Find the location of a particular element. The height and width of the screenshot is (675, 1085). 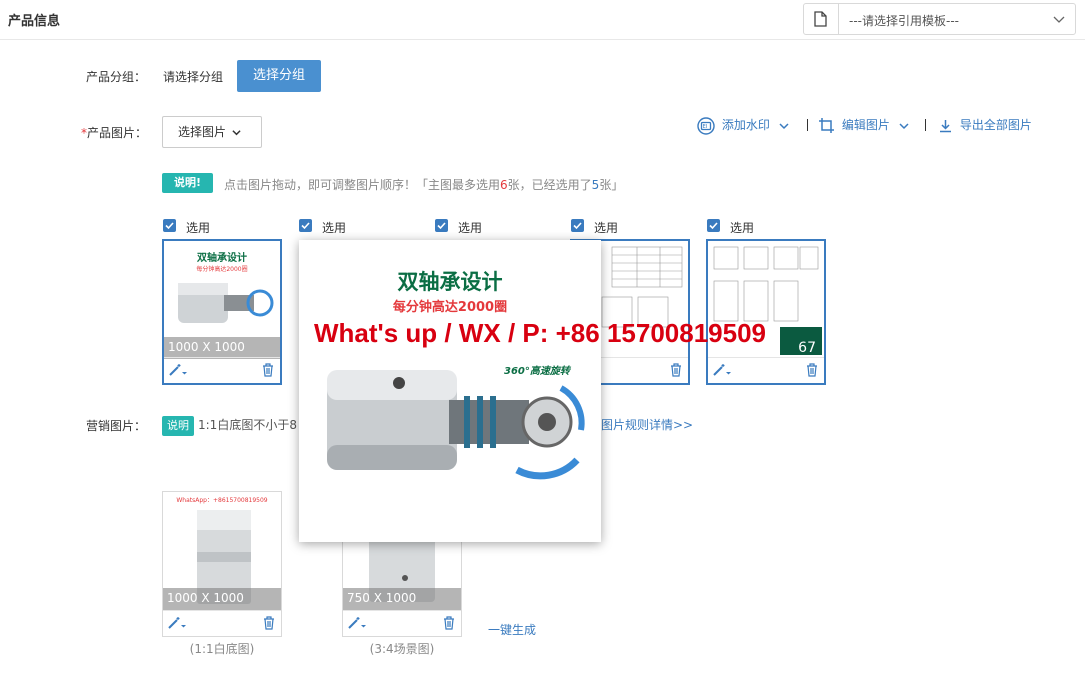

select-images-label: 选择图片 is located at coordinates (202, 132).